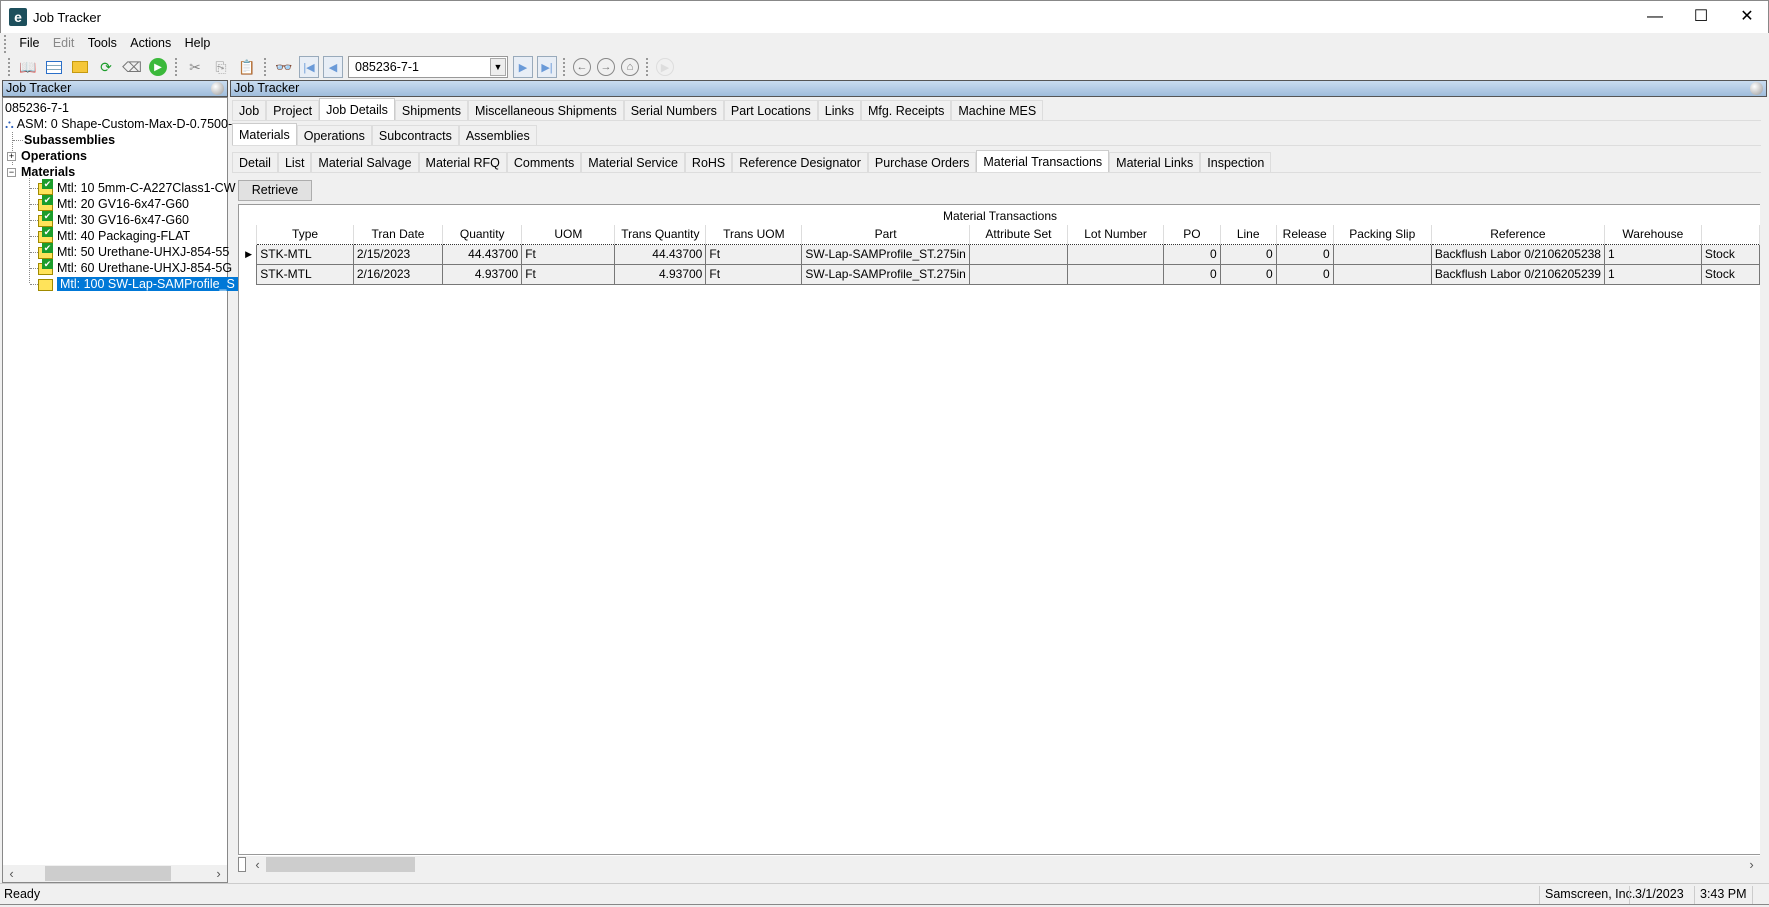 Image resolution: width=1769 pixels, height=907 pixels. What do you see at coordinates (431, 110) in the screenshot?
I see `tab-shipments: Shipments` at bounding box center [431, 110].